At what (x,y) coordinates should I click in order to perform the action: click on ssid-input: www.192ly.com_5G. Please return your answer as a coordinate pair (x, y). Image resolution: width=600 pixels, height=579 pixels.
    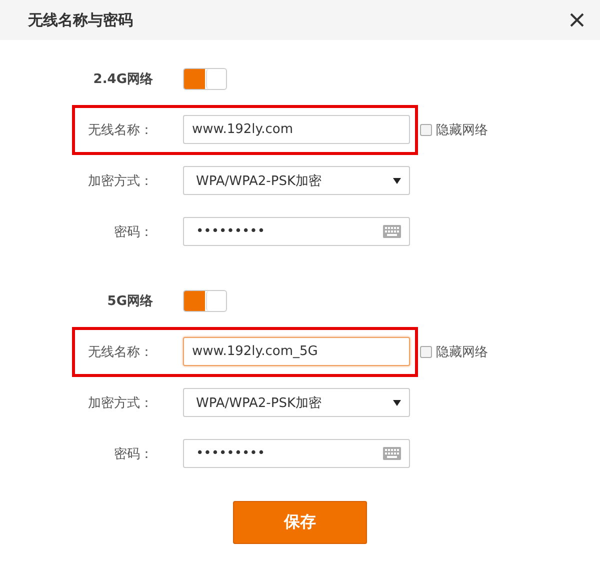
    Looking at the image, I should click on (296, 351).